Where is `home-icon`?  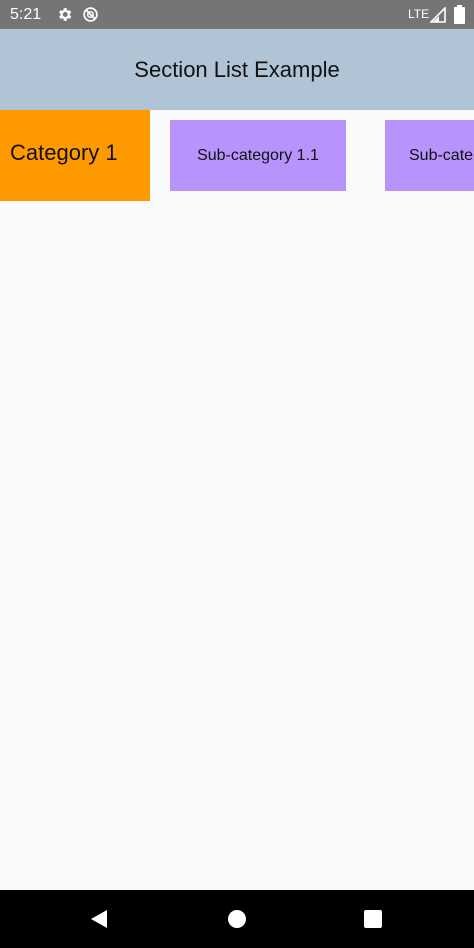 home-icon is located at coordinates (237, 919).